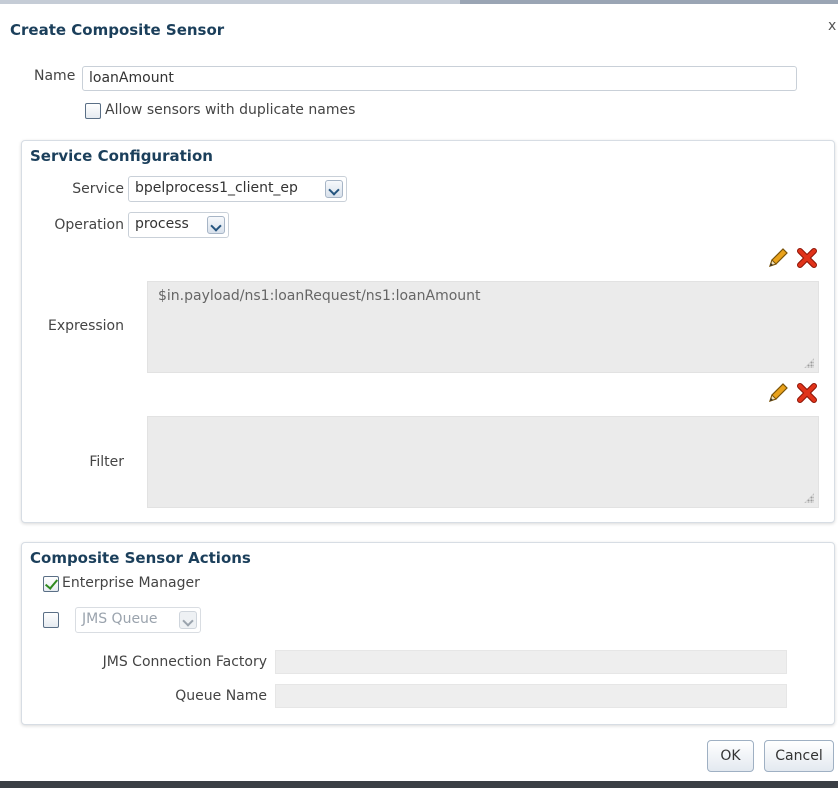 This screenshot has height=788, width=838. Describe the element at coordinates (649, 2) in the screenshot. I see `window-top-accent` at that location.